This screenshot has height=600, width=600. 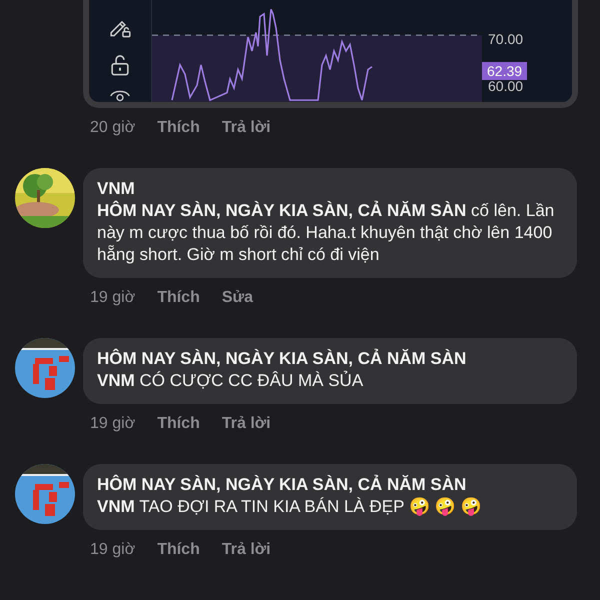 What do you see at coordinates (113, 128) in the screenshot?
I see `timestamp: 20 giờ` at bounding box center [113, 128].